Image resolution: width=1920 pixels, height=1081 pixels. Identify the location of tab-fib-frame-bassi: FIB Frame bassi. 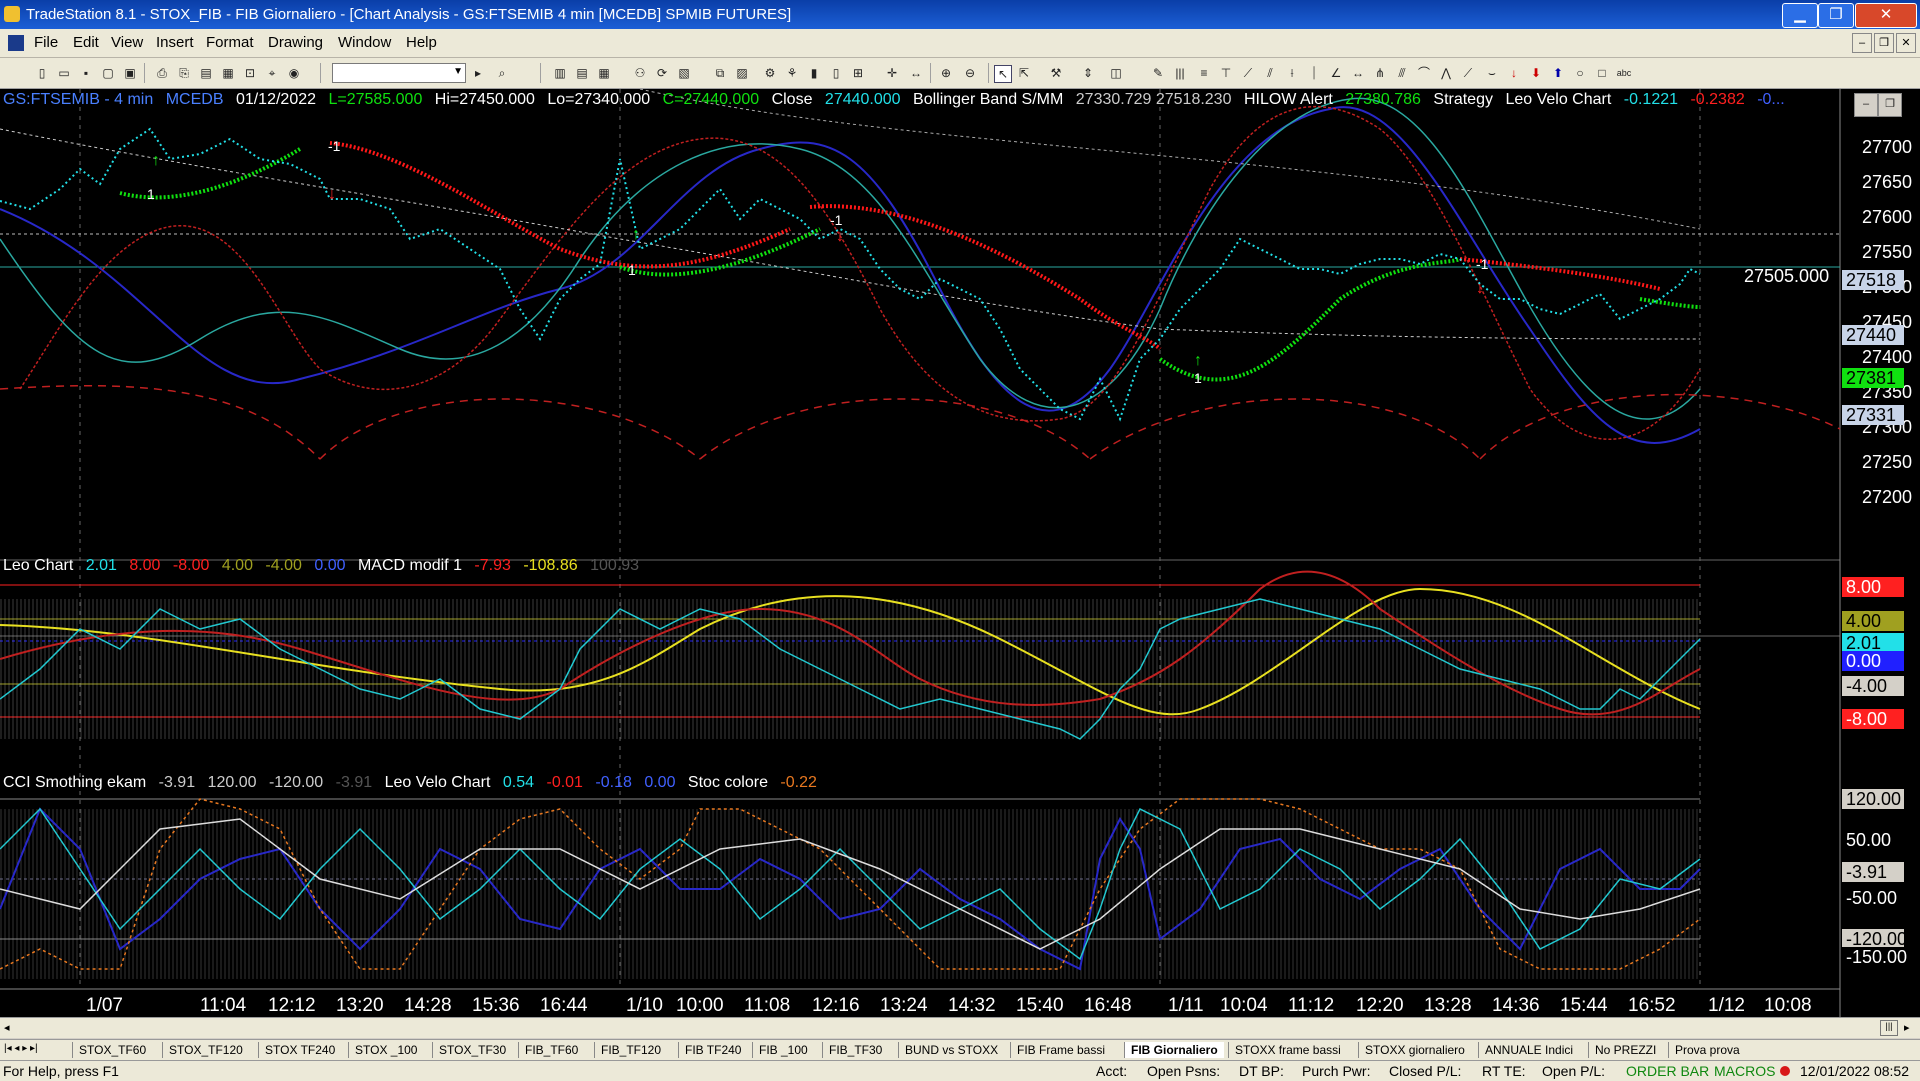
(1060, 1050).